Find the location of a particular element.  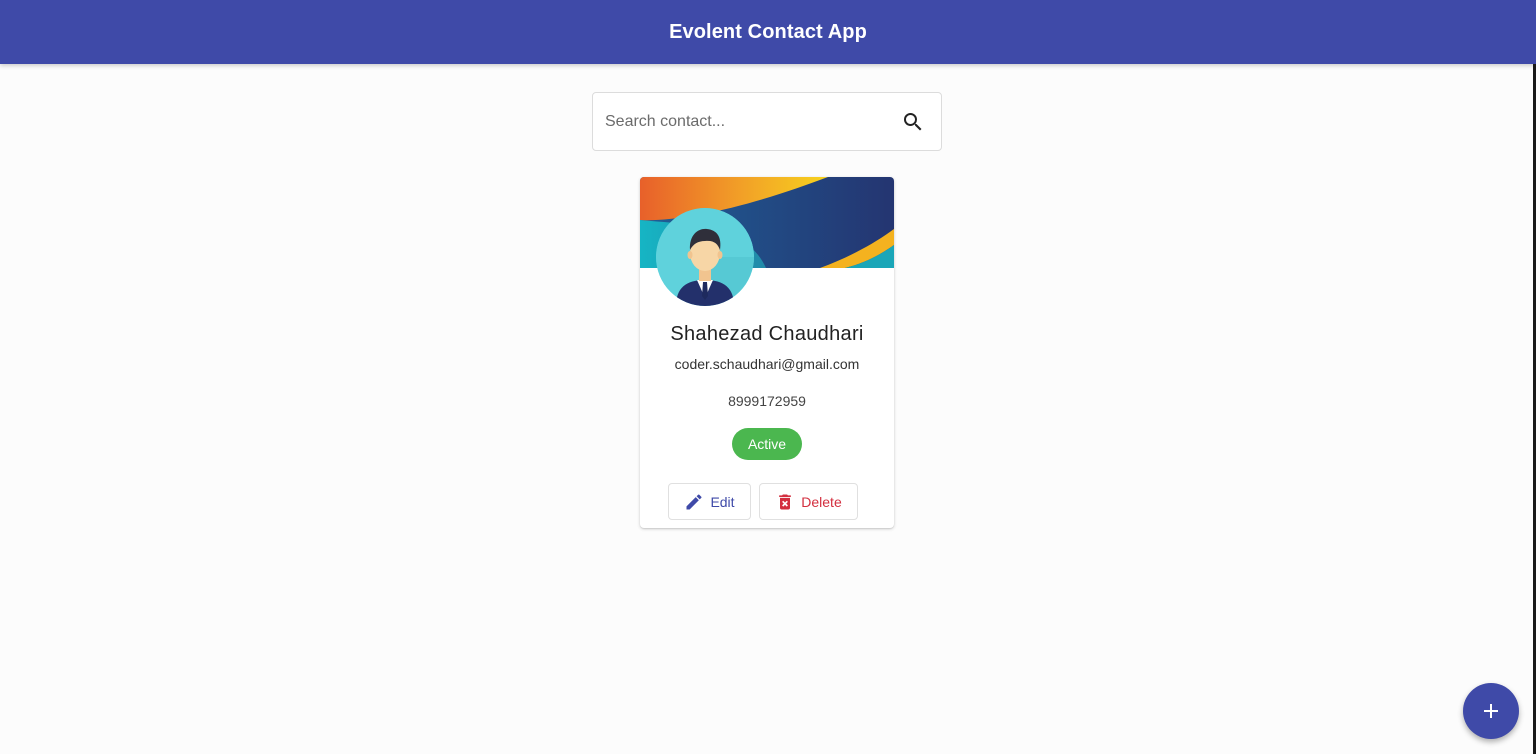

edit-button: Edit is located at coordinates (709, 501).